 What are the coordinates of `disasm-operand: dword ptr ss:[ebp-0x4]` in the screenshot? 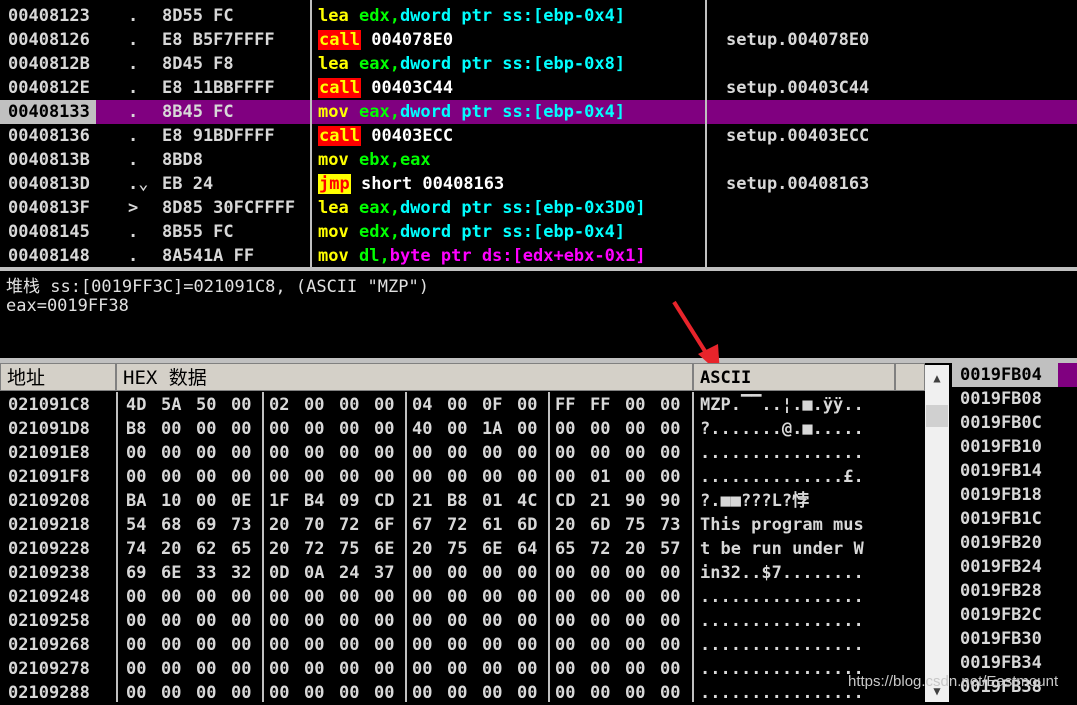 It's located at (512, 232).